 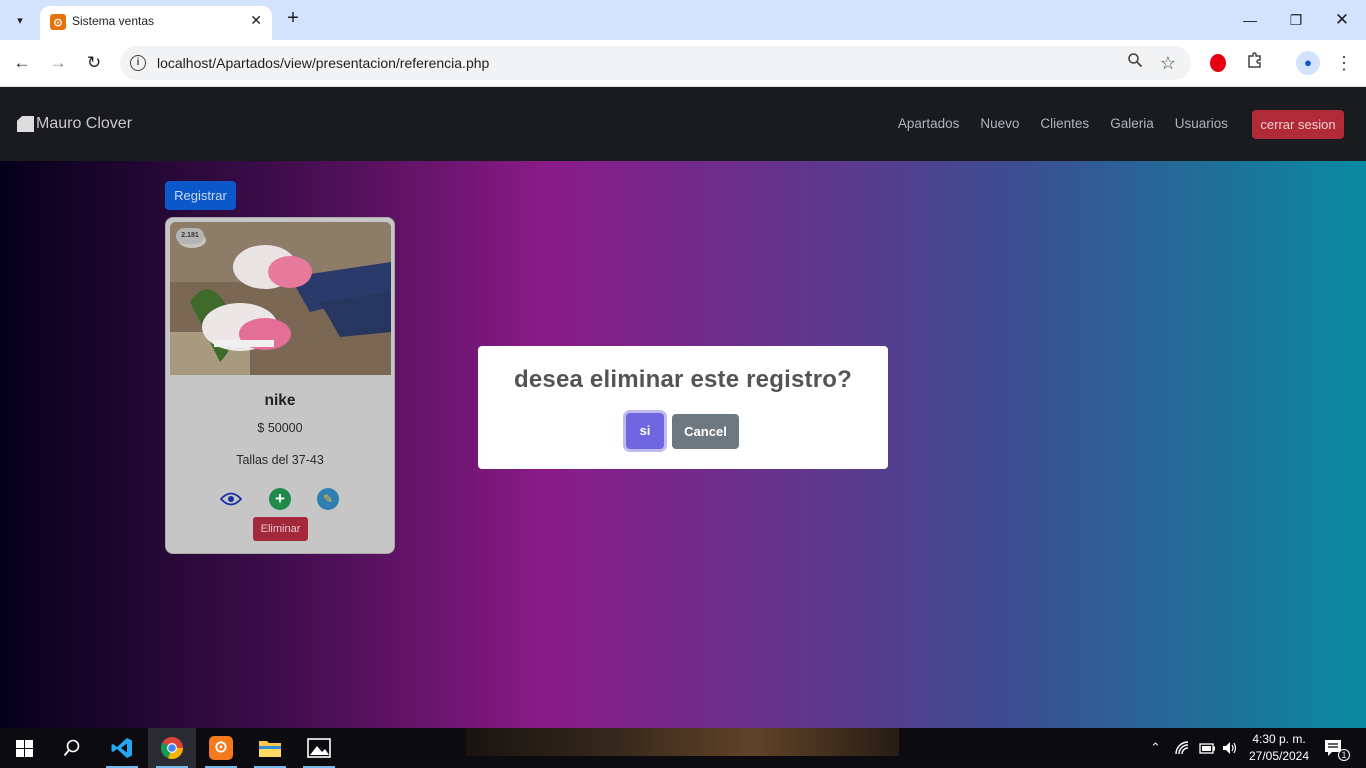 What do you see at coordinates (1308, 63) in the screenshot?
I see `profile-avatar-icon: ●` at bounding box center [1308, 63].